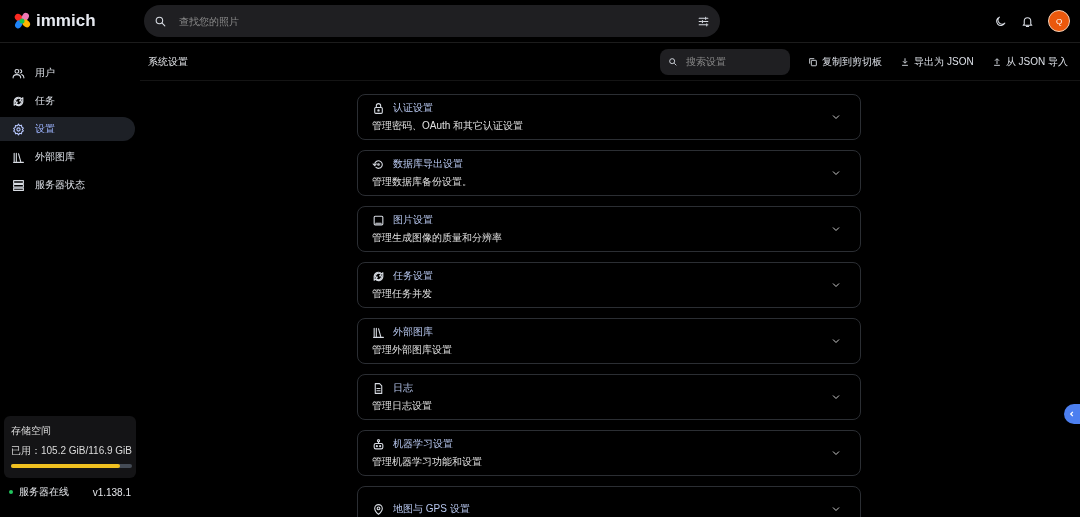 The image size is (1080, 517). What do you see at coordinates (67, 73) in the screenshot?
I see `sidebar-item: 用户` at bounding box center [67, 73].